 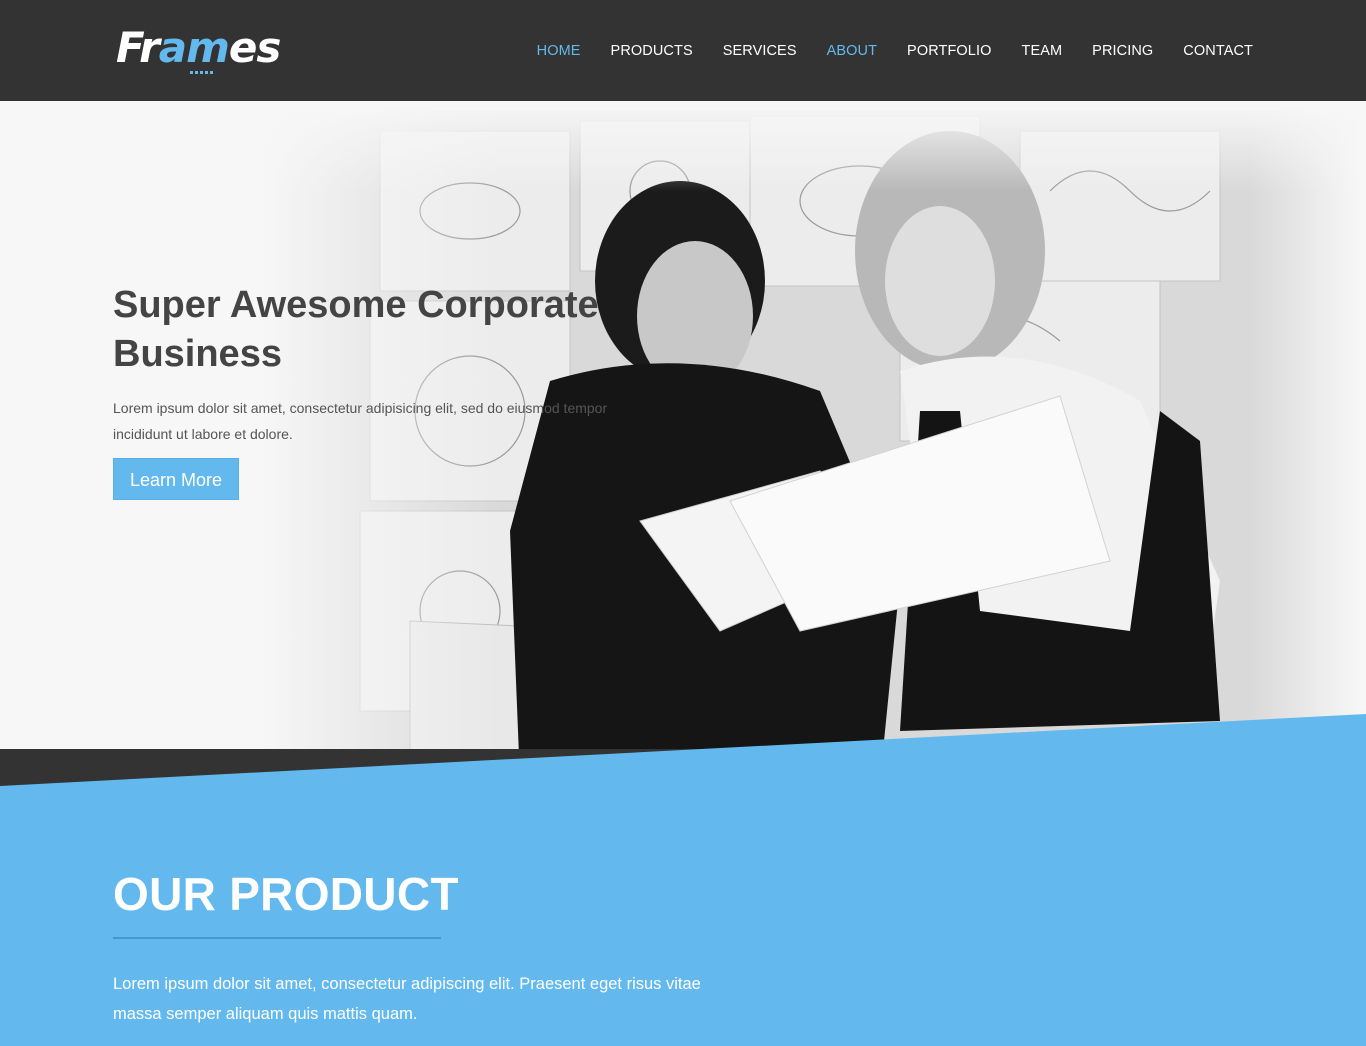 I want to click on nav-about: ABOUT, so click(x=852, y=51).